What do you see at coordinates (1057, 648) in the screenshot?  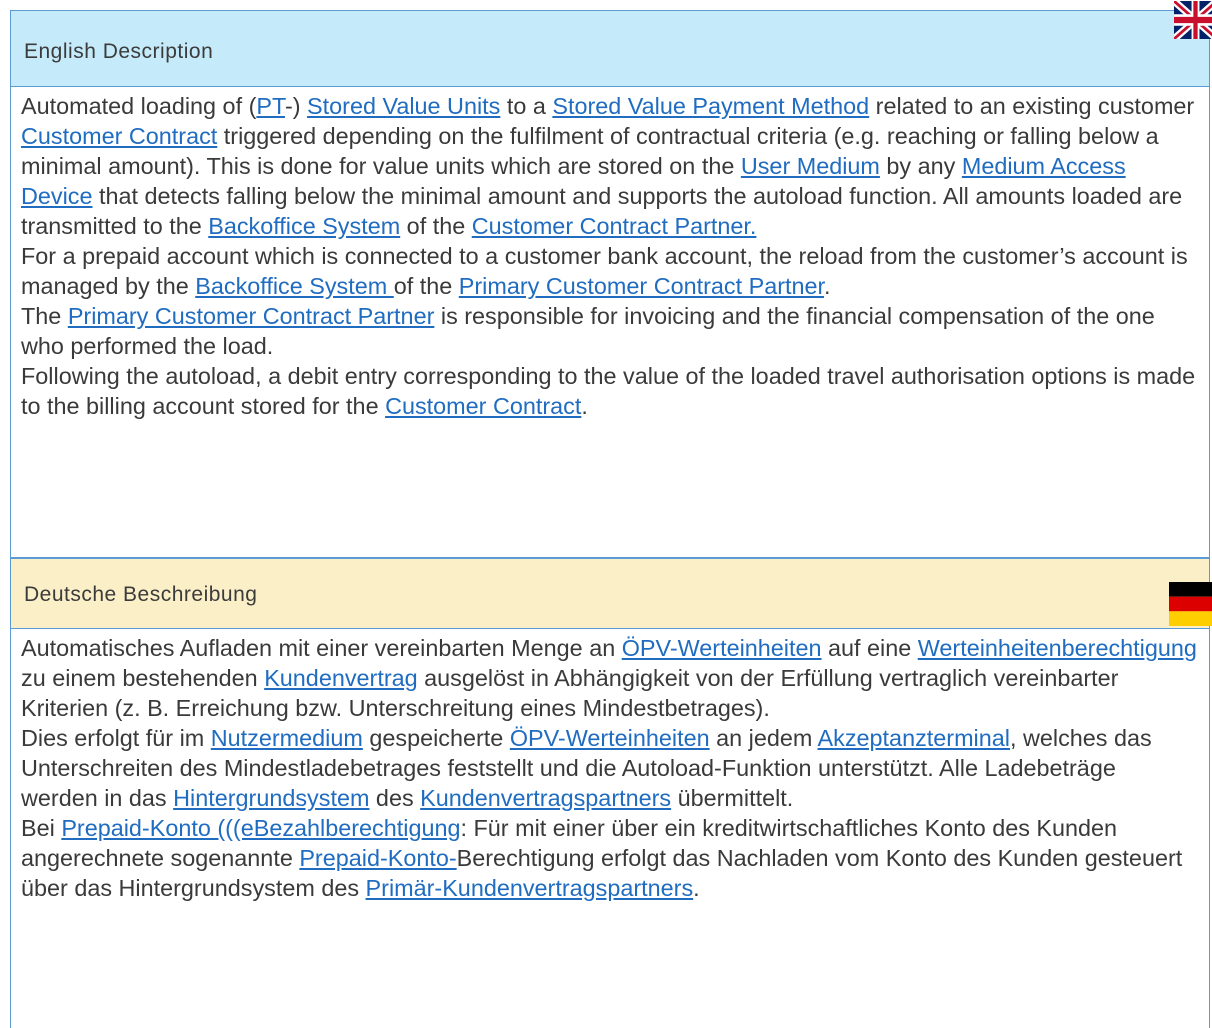 I see `glossary-link: Werteinheitenberechtigung` at bounding box center [1057, 648].